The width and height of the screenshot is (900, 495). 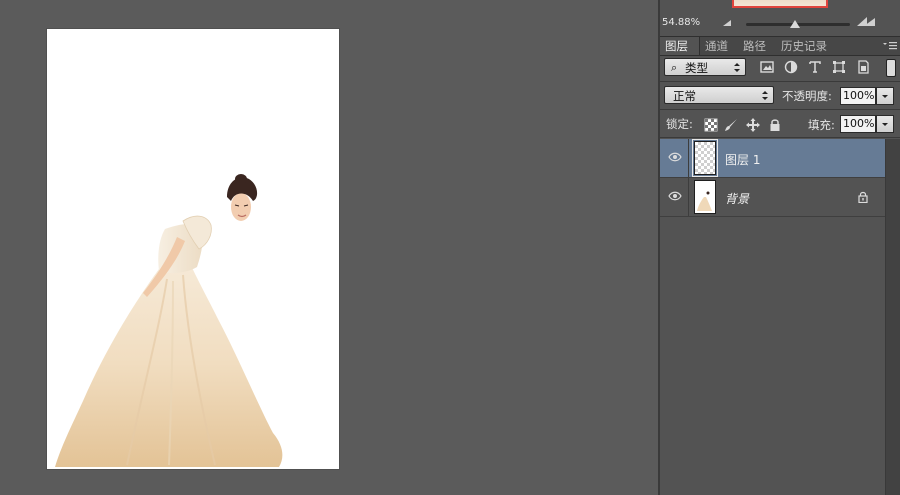 I want to click on layers-scrollbar, so click(x=892, y=317).